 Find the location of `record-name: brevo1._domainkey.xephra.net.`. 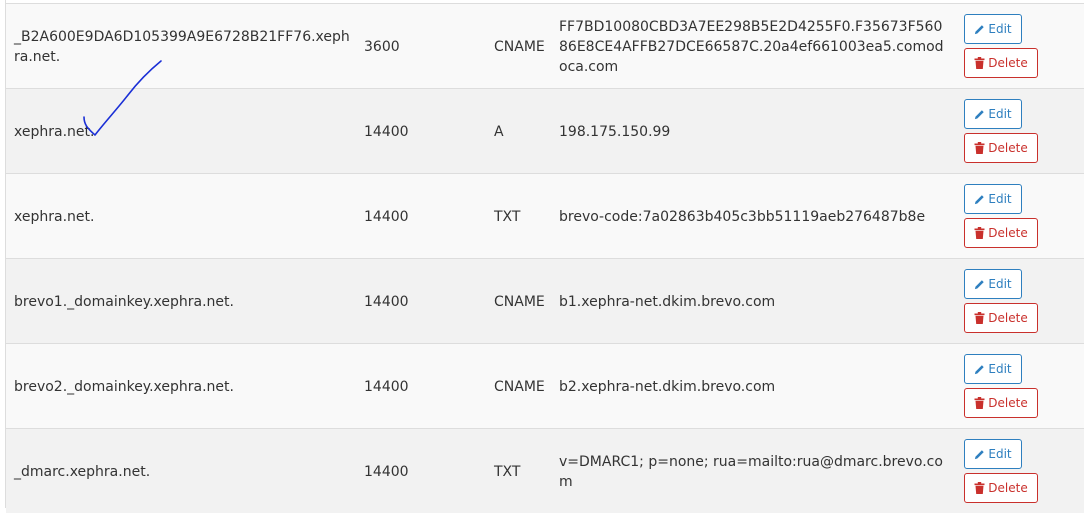

record-name: brevo1._domainkey.xephra.net. is located at coordinates (124, 301).